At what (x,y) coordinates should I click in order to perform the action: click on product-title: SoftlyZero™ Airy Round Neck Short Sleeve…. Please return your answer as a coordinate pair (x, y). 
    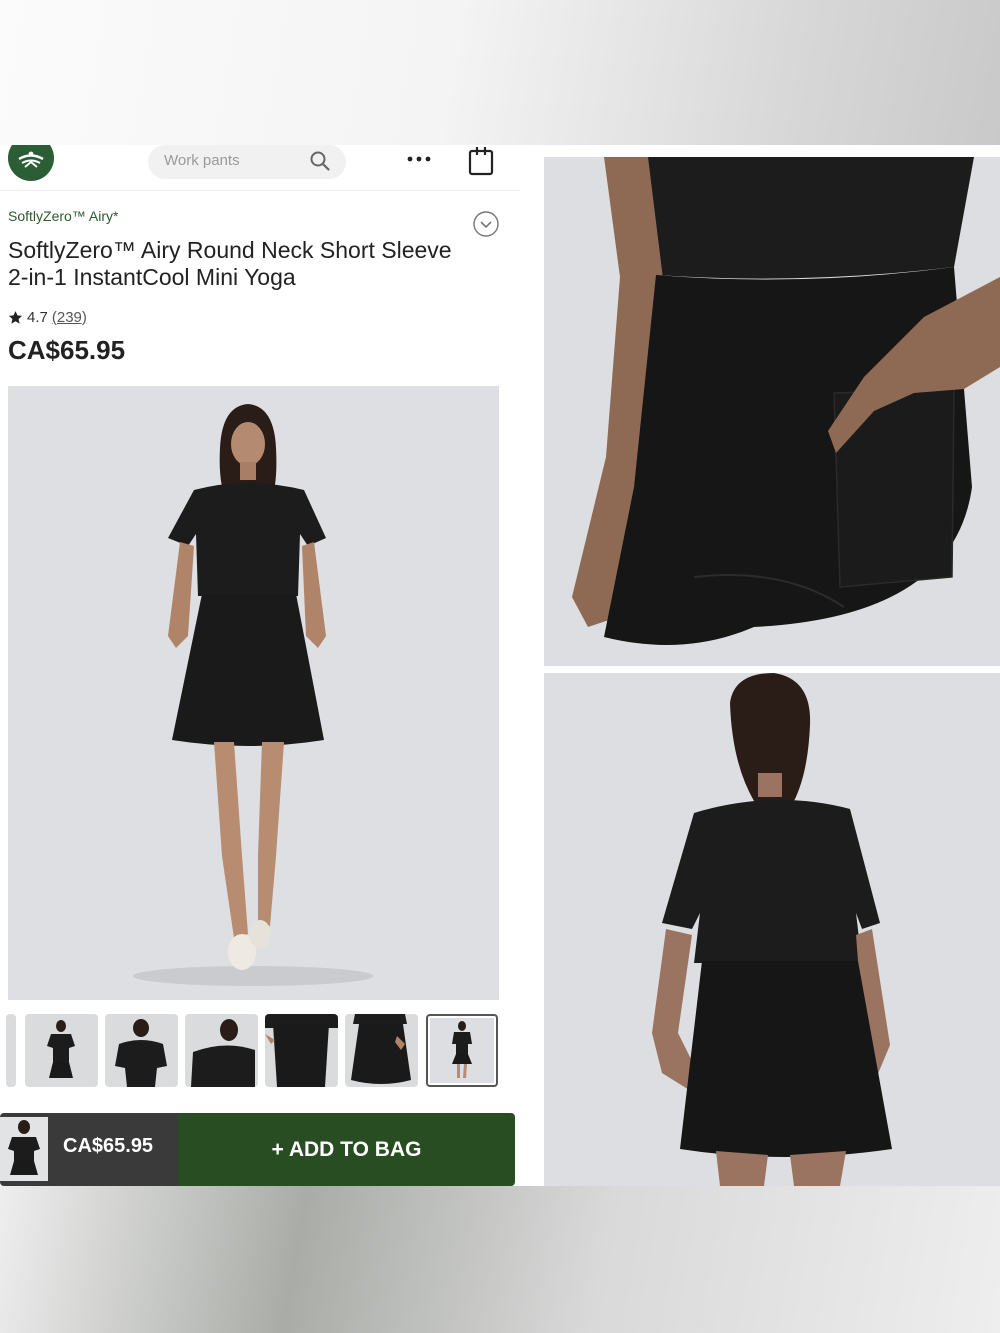
    Looking at the image, I should click on (230, 263).